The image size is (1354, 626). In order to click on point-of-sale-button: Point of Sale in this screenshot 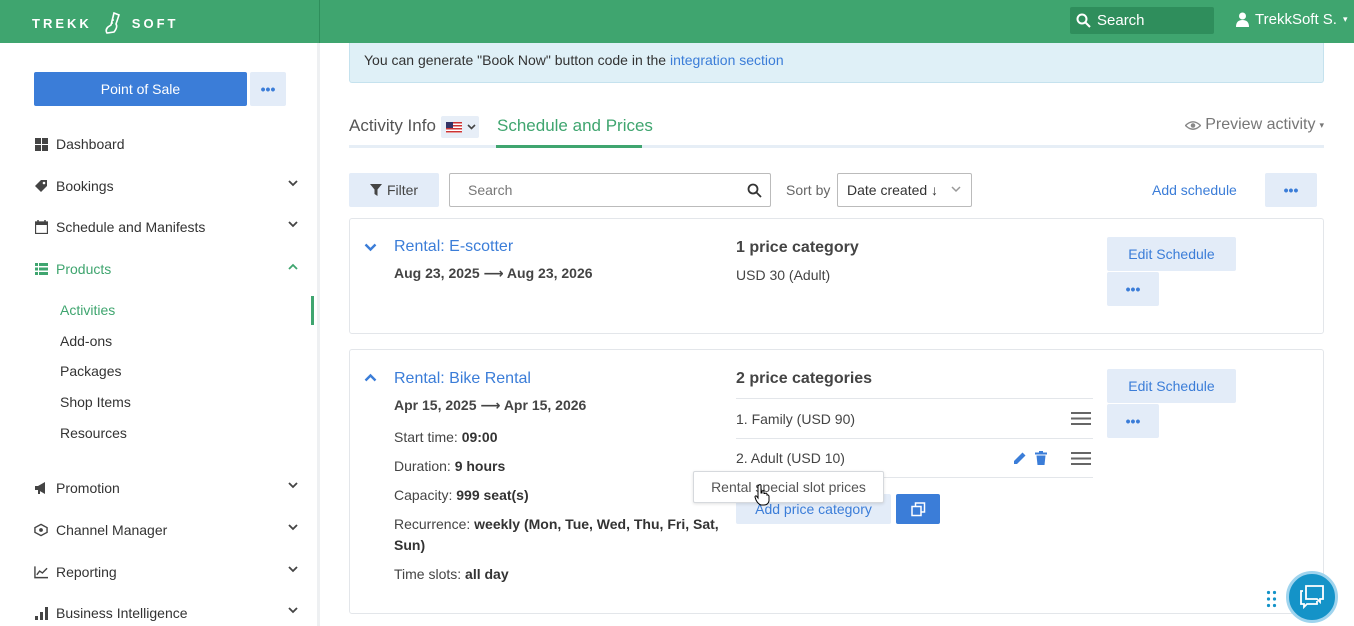, I will do `click(140, 89)`.